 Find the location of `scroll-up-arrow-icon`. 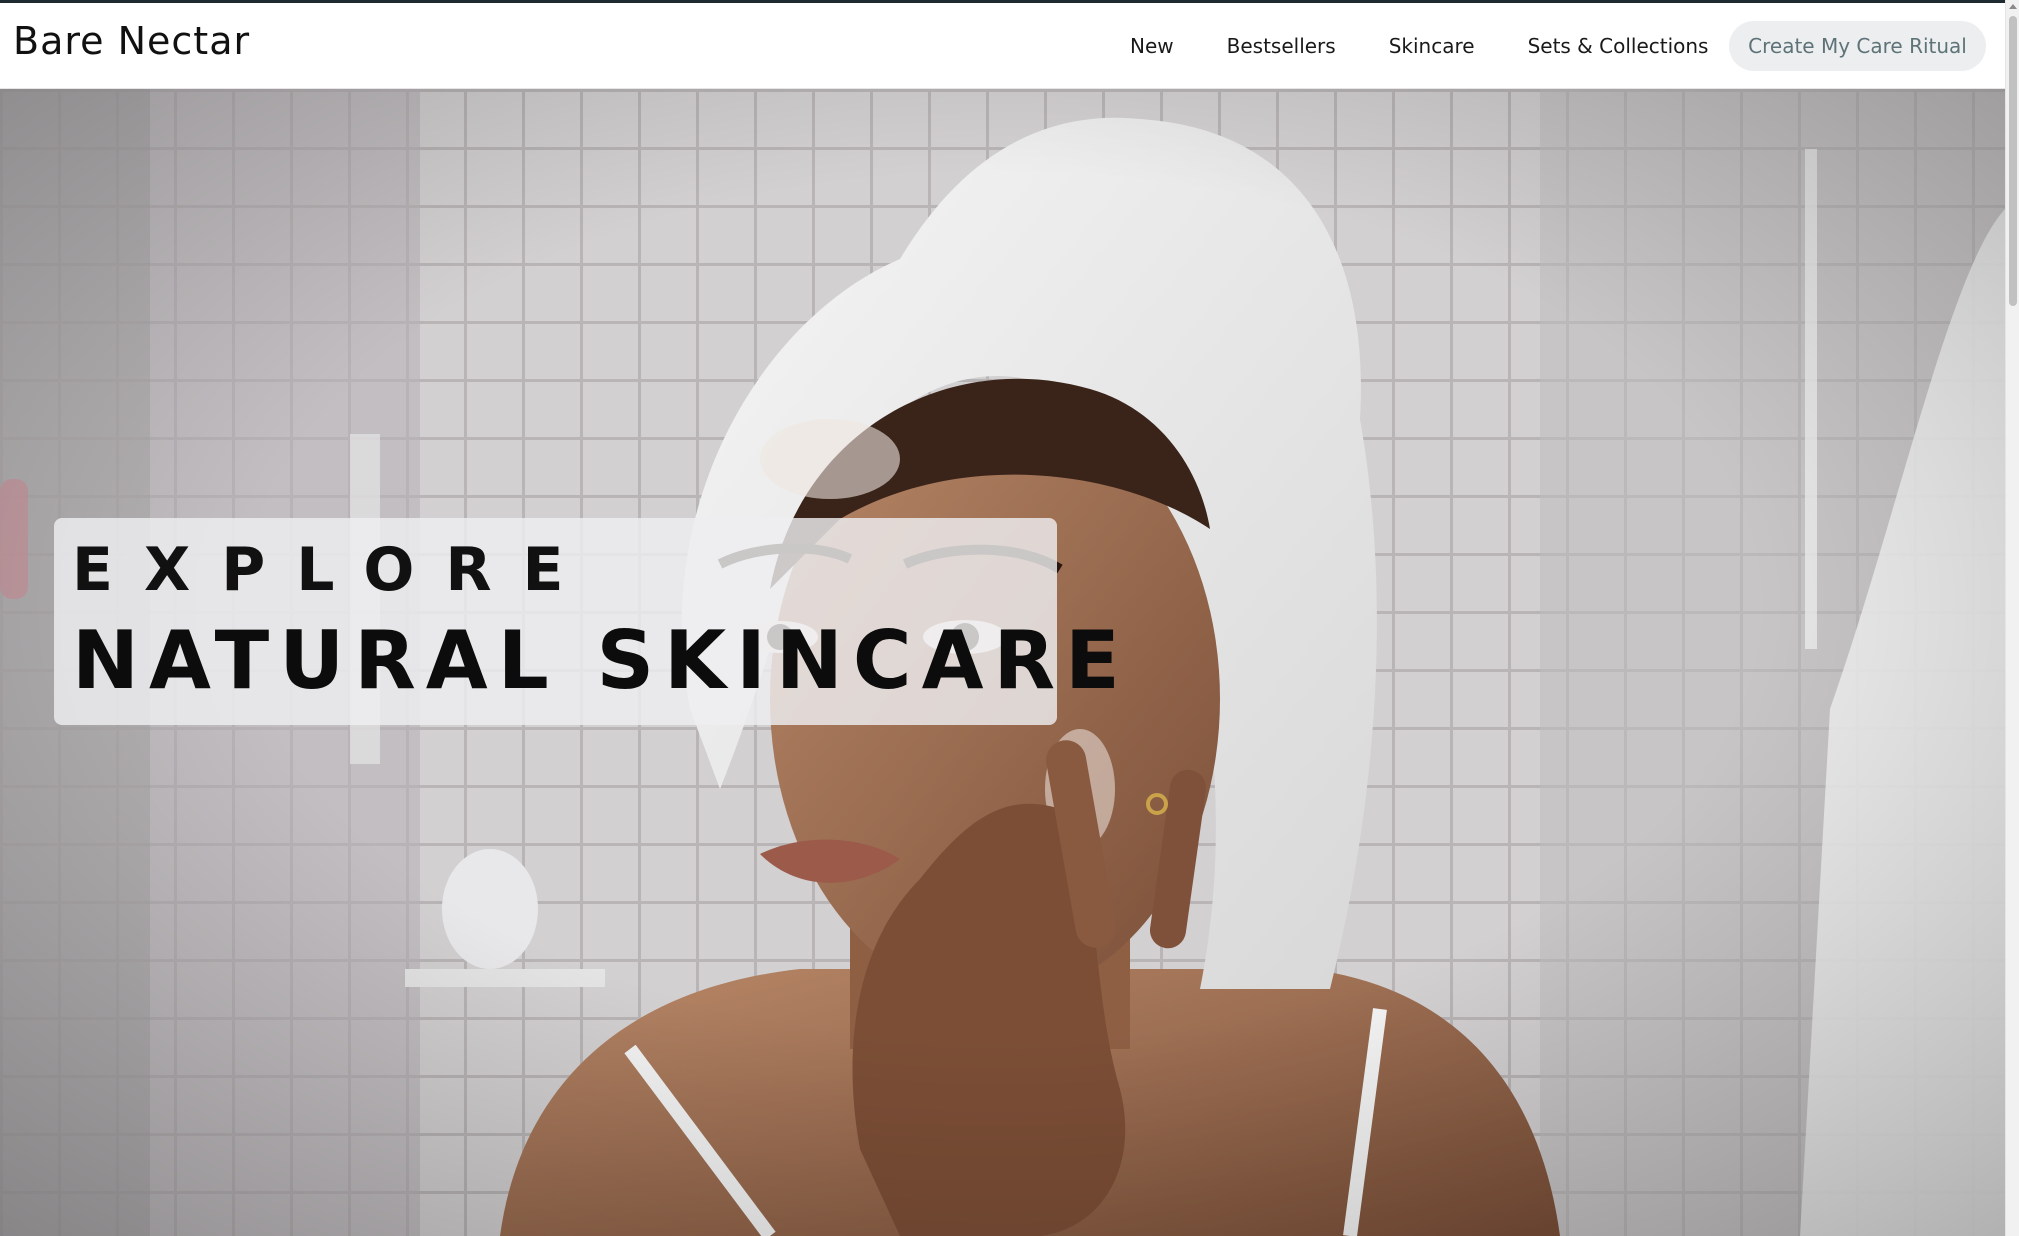

scroll-up-arrow-icon is located at coordinates (2013, 6).